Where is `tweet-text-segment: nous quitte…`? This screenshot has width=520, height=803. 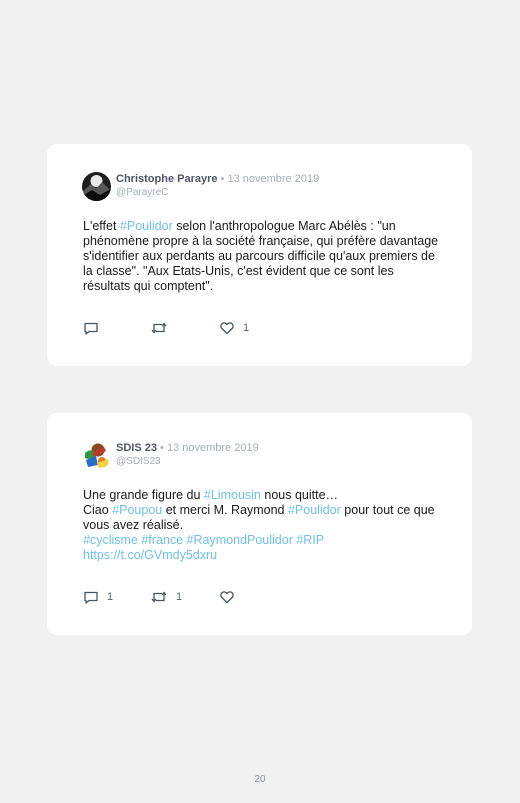 tweet-text-segment: nous quitte… is located at coordinates (299, 495).